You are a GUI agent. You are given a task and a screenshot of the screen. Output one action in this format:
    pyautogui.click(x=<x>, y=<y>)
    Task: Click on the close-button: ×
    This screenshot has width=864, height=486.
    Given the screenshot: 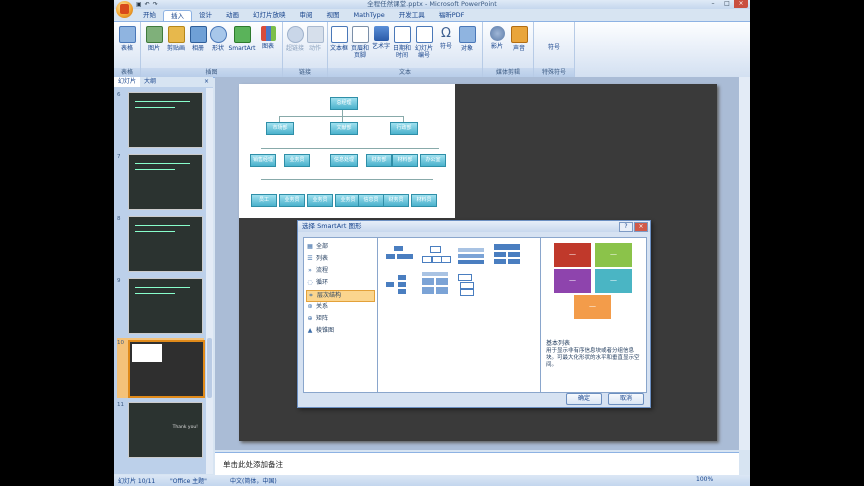 What is the action you would take?
    pyautogui.click(x=741, y=4)
    